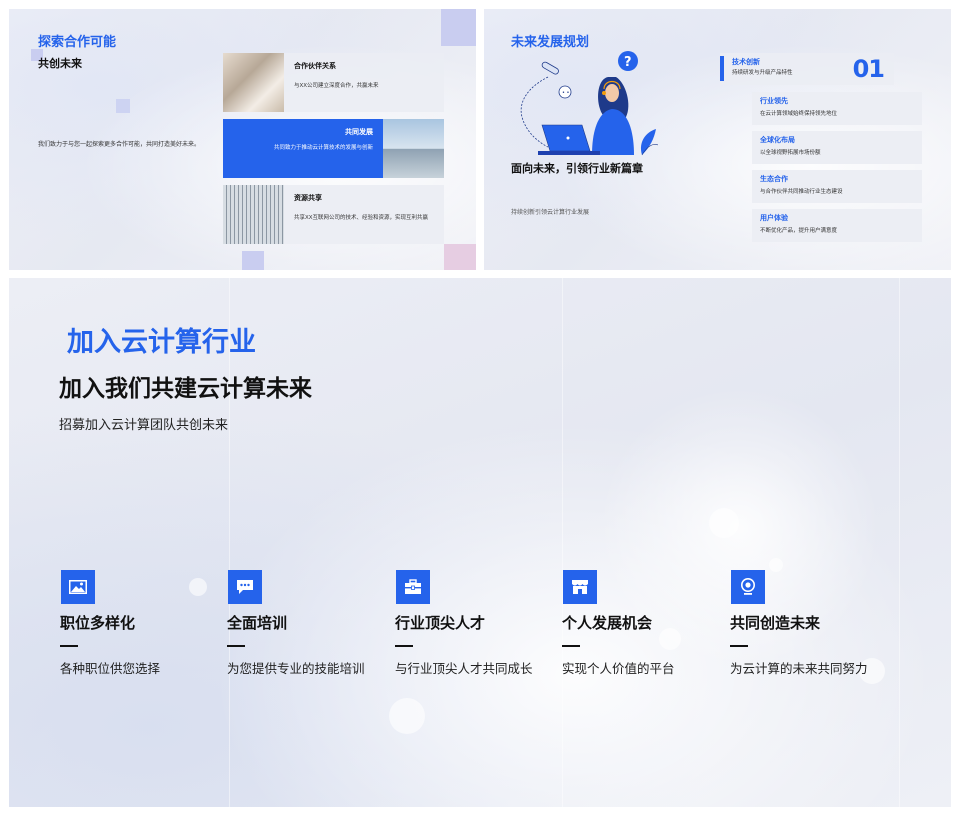 Image resolution: width=960 pixels, height=816 pixels. Describe the element at coordinates (110, 668) in the screenshot. I see `feature-text: 各种职位供您选择` at that location.